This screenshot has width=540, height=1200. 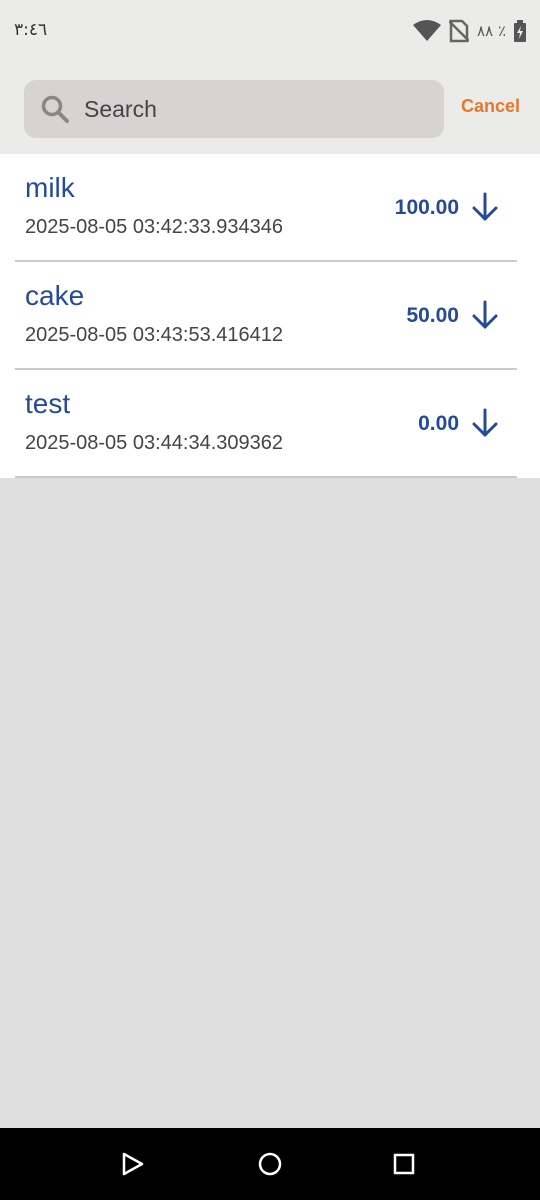 What do you see at coordinates (154, 335) in the screenshot?
I see `item-date: 2025-08-05 03:43:53.416412` at bounding box center [154, 335].